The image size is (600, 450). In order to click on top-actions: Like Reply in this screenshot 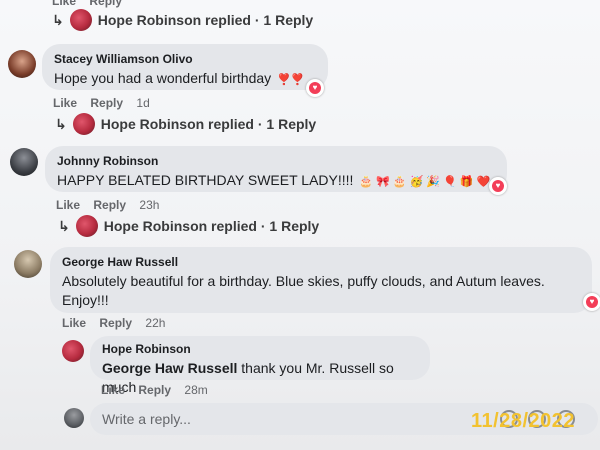, I will do `click(92, 4)`.